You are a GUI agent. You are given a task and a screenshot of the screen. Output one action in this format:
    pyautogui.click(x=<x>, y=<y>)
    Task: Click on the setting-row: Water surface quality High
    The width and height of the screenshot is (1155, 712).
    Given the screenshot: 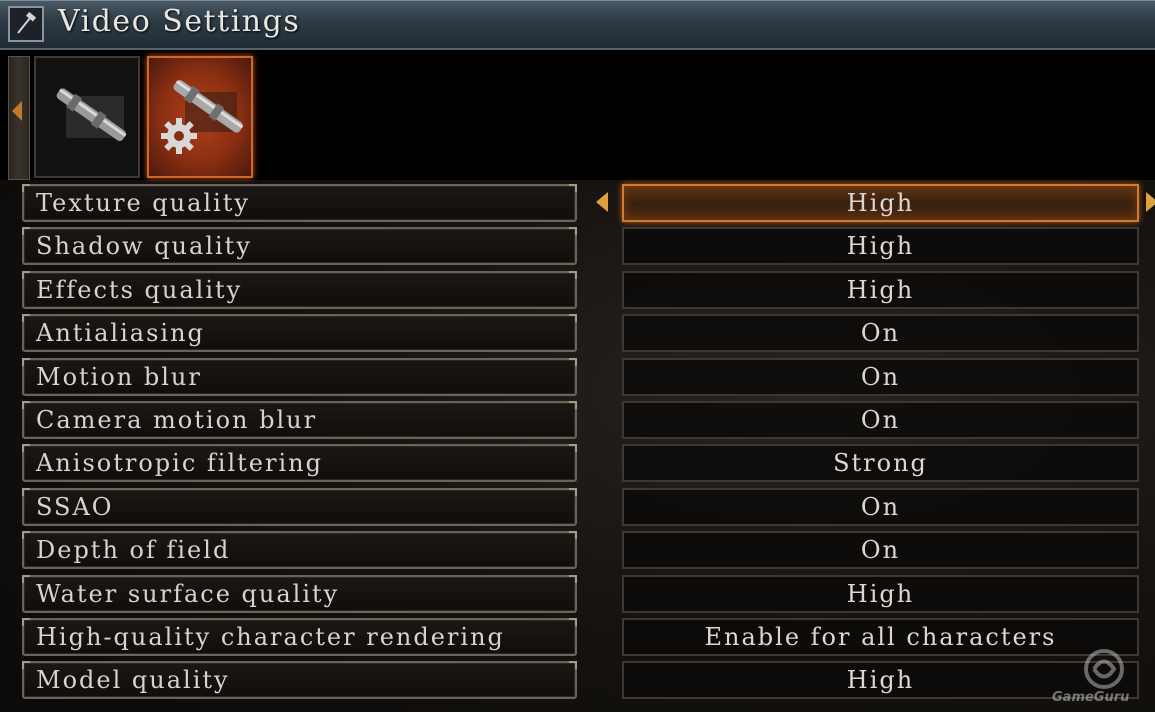 What is the action you would take?
    pyautogui.click(x=577, y=595)
    